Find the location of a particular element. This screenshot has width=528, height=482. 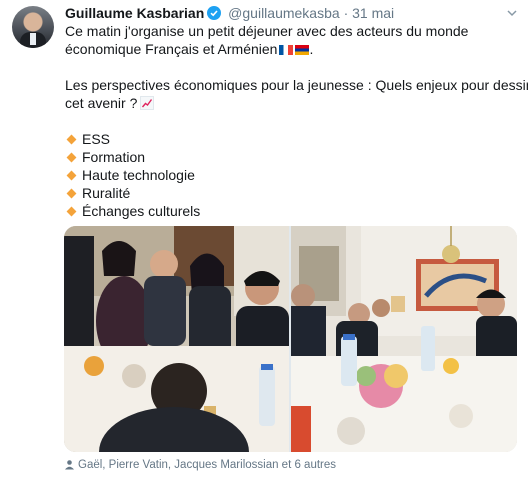

topic-item: Ruralité is located at coordinates (97, 193).